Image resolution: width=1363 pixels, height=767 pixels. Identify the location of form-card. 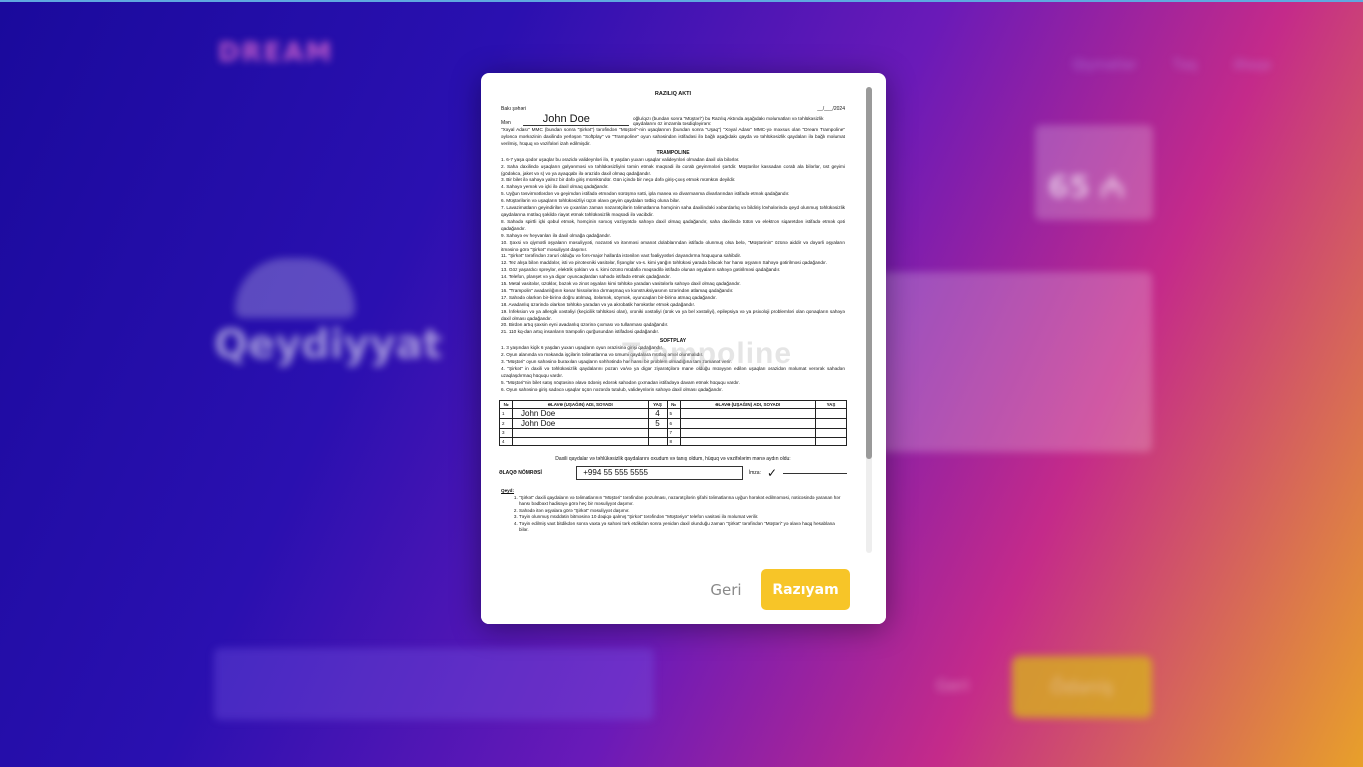
(1016, 362).